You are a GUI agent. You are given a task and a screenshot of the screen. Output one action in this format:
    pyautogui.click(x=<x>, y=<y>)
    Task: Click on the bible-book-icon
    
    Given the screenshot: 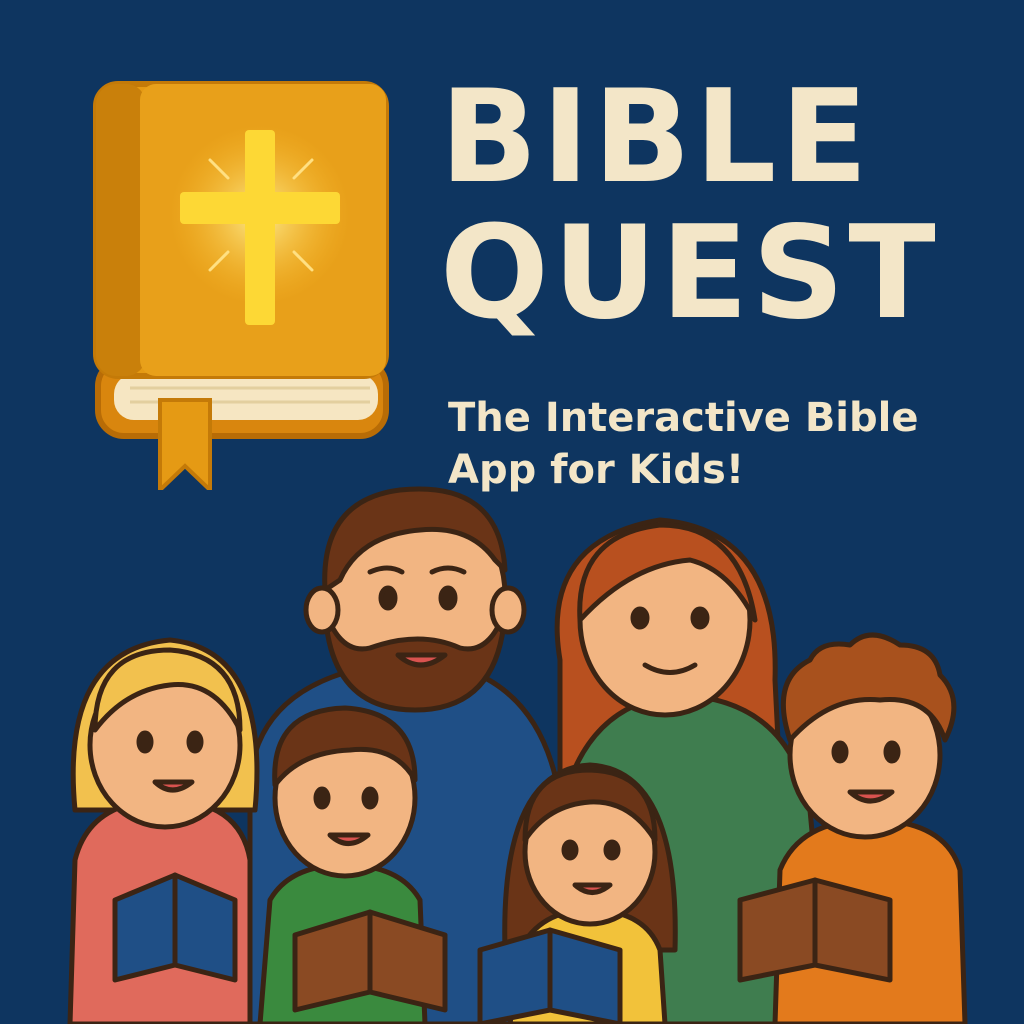 What is the action you would take?
    pyautogui.click(x=241, y=285)
    